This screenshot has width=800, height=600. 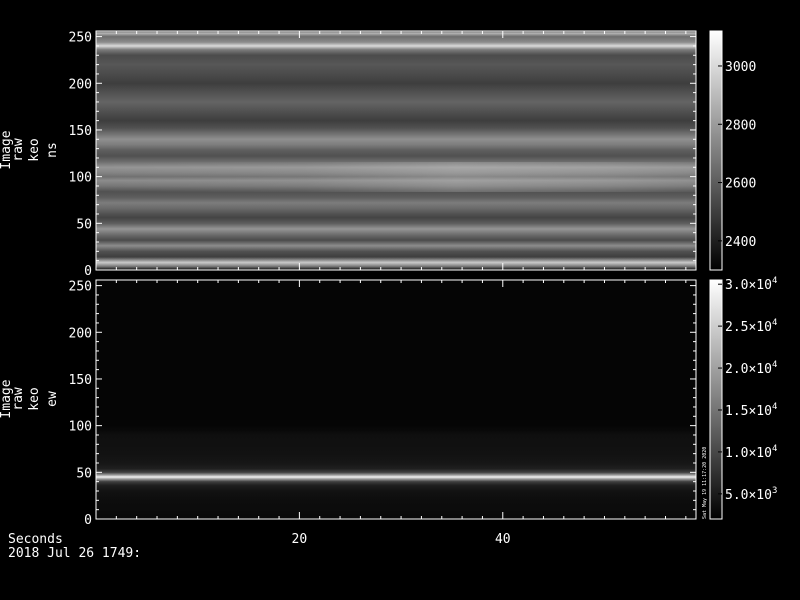 I want to click on colorbar-tick-label: 2800, so click(x=740, y=125).